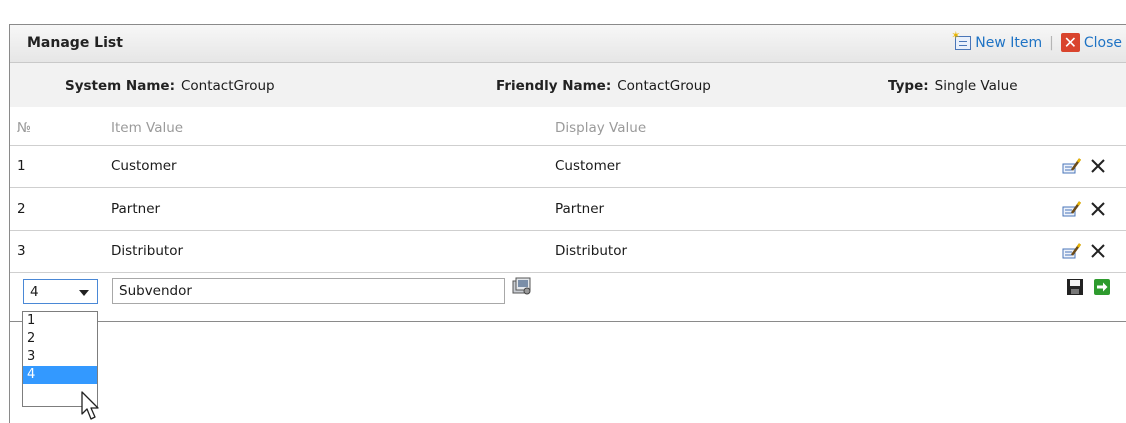 The height and width of the screenshot is (423, 1126). Describe the element at coordinates (147, 251) in the screenshot. I see `row-item-value: Distributor` at that location.